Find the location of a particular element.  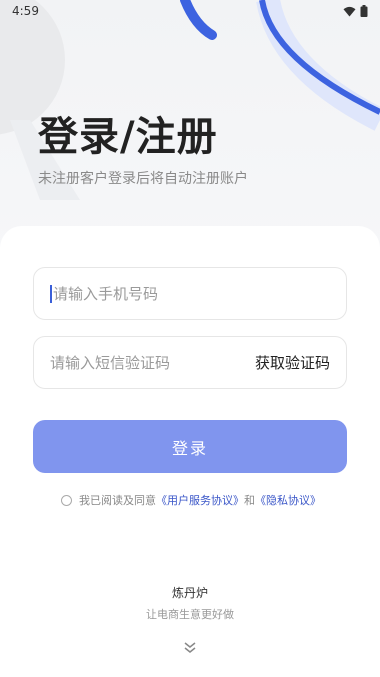

get-code-button: 获取验证码 is located at coordinates (292, 362).